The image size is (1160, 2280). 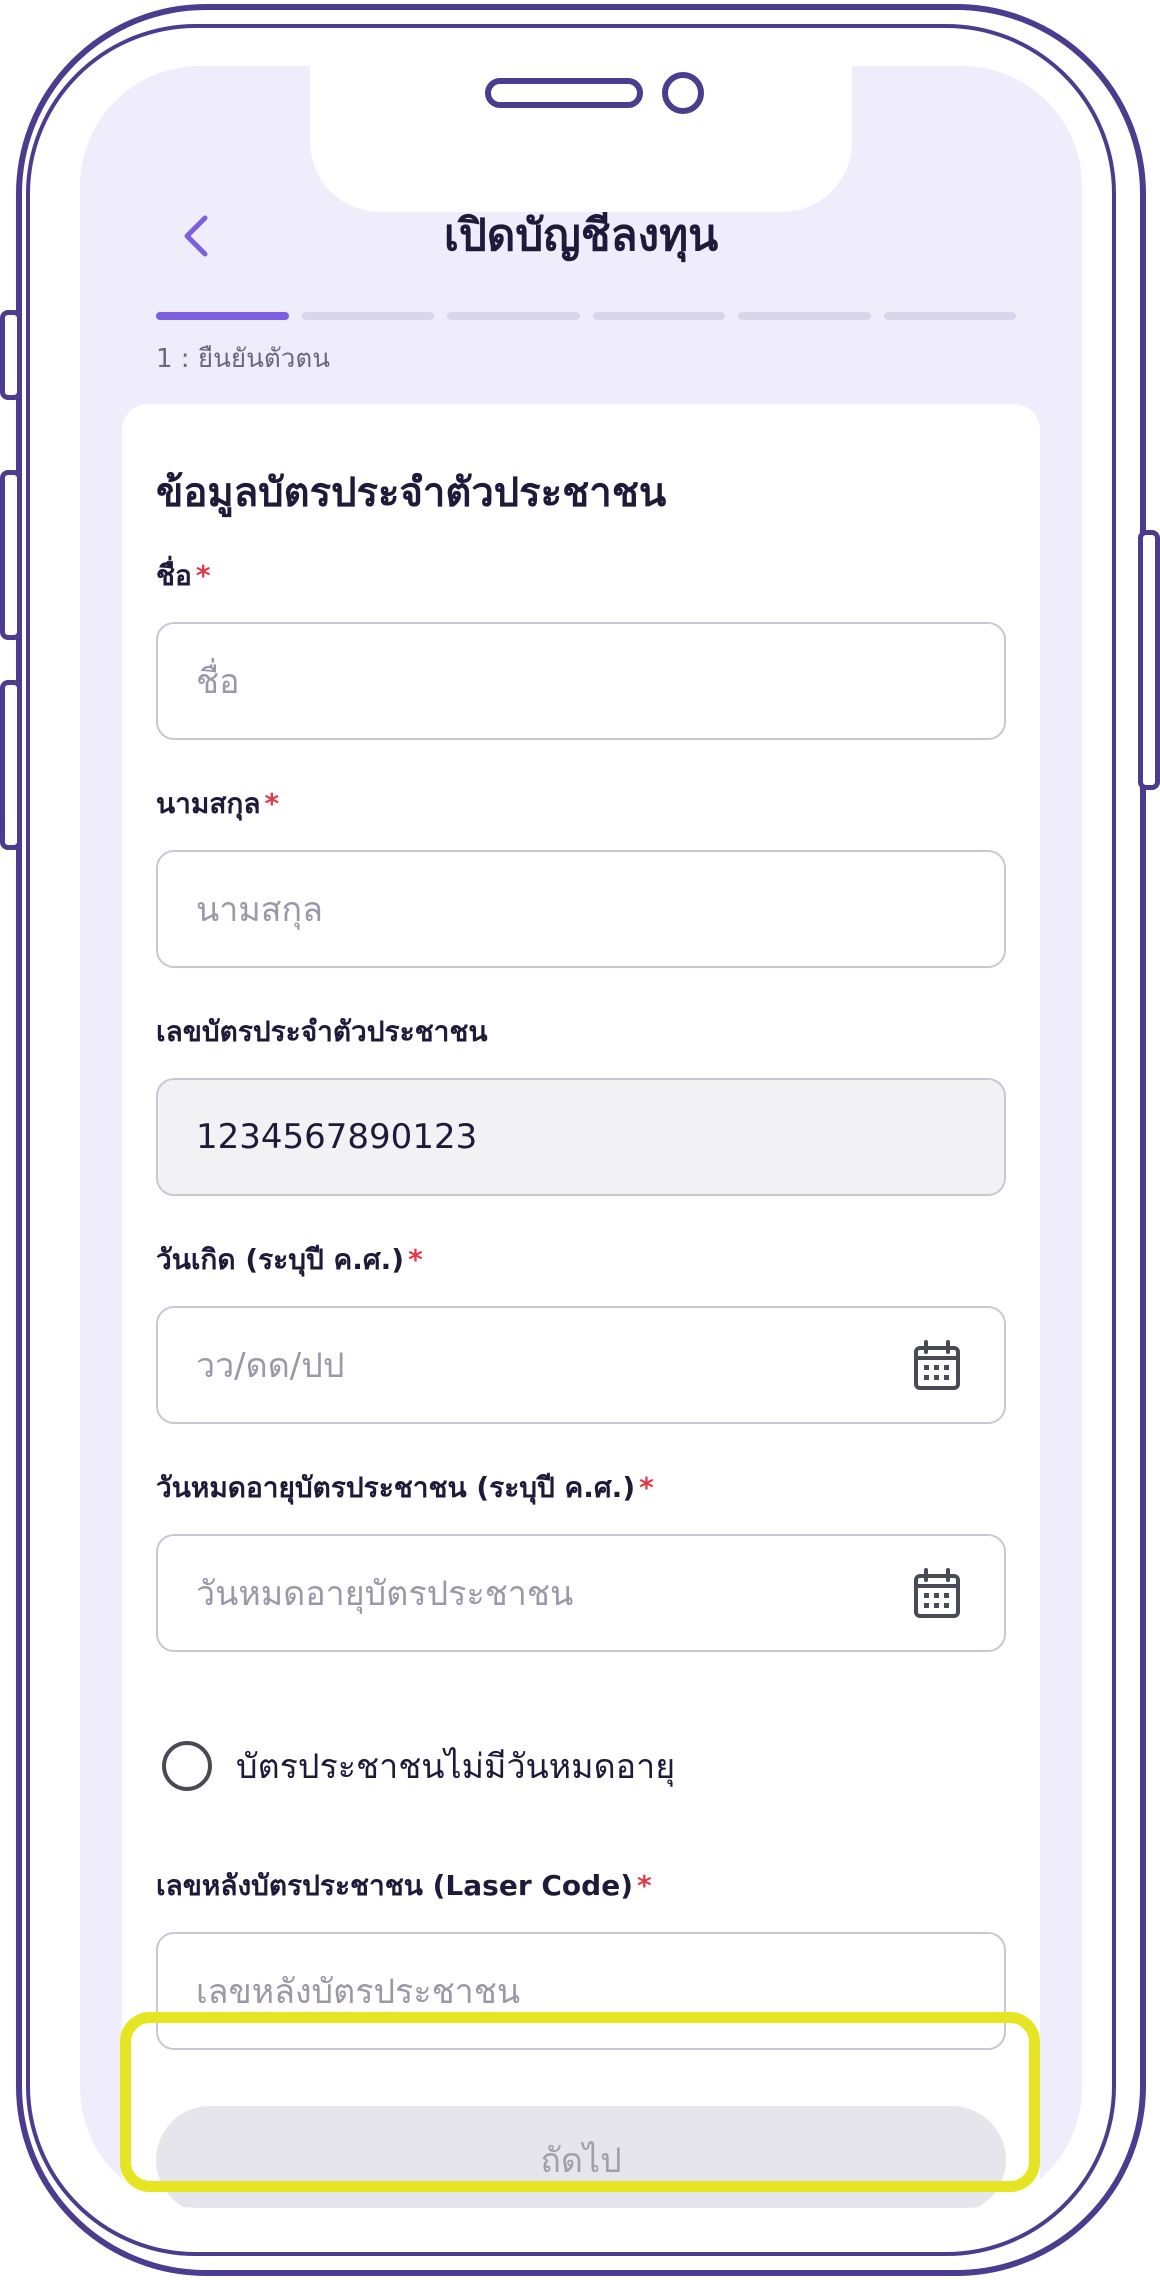 I want to click on step-label: 1 : ยืนยันตัวตน, so click(x=243, y=359).